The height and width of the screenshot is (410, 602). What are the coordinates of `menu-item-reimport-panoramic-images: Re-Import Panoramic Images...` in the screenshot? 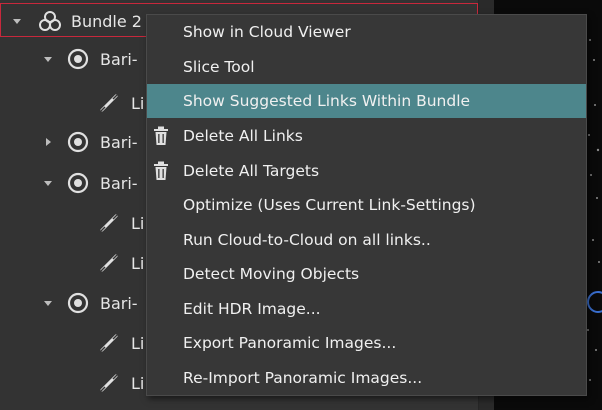 It's located at (366, 378).